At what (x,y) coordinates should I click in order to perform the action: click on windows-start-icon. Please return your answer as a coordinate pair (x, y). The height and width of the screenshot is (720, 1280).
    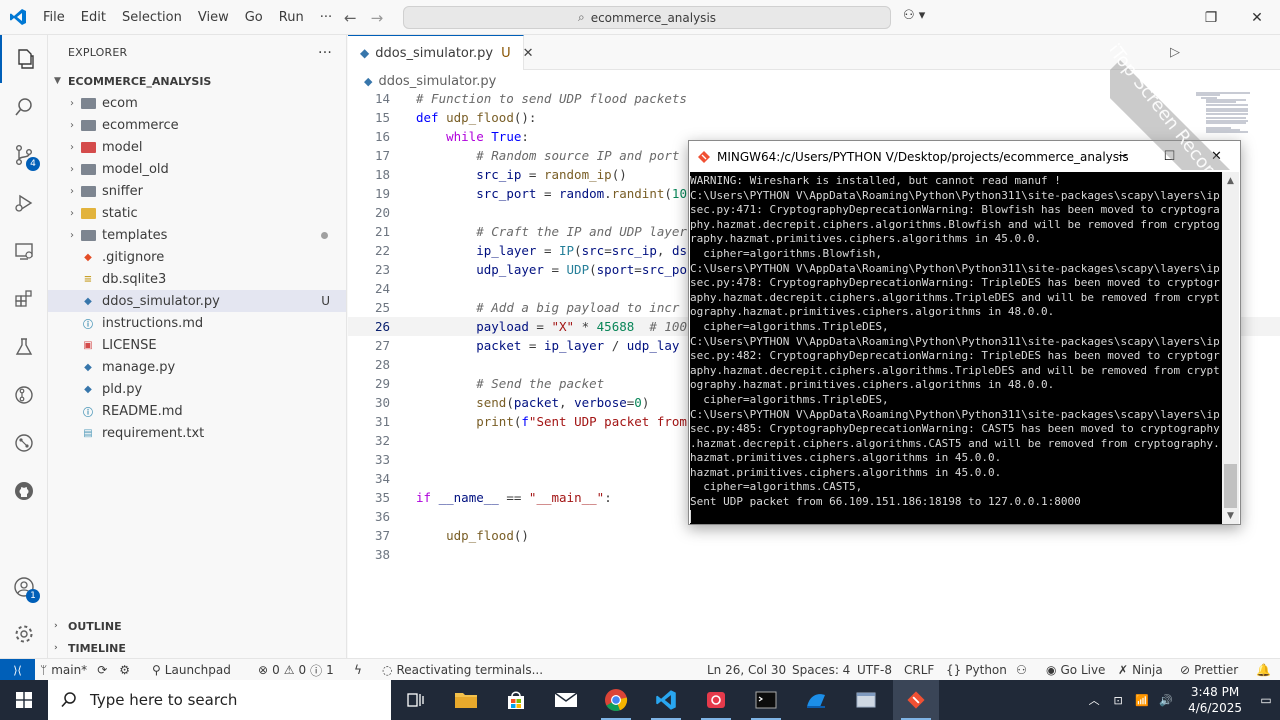
    Looking at the image, I should click on (24, 700).